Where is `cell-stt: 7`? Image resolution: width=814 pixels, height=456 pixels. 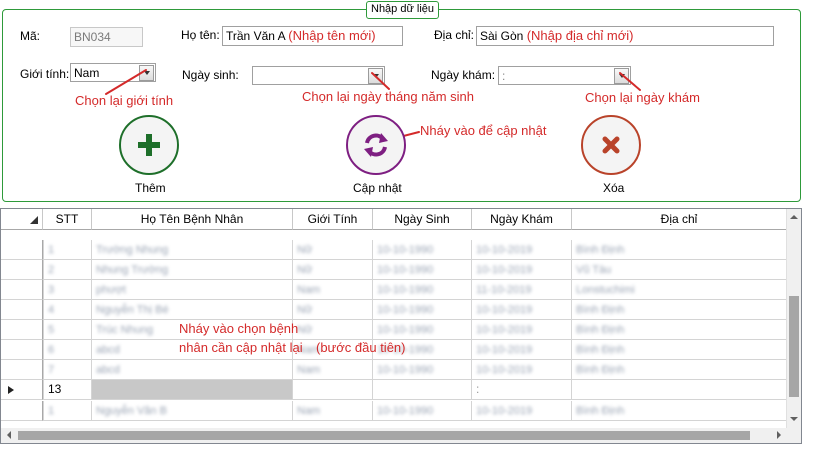
cell-stt: 7 is located at coordinates (67, 370).